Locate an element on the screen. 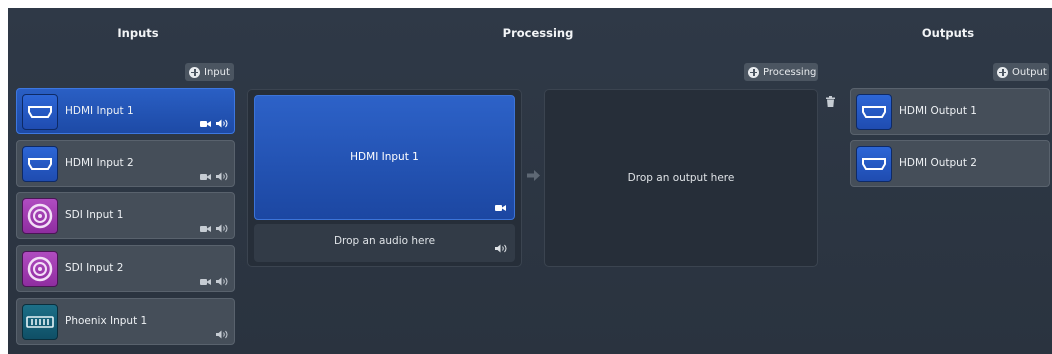 The image size is (1052, 354). input-label: SDI Input 1 is located at coordinates (94, 215).